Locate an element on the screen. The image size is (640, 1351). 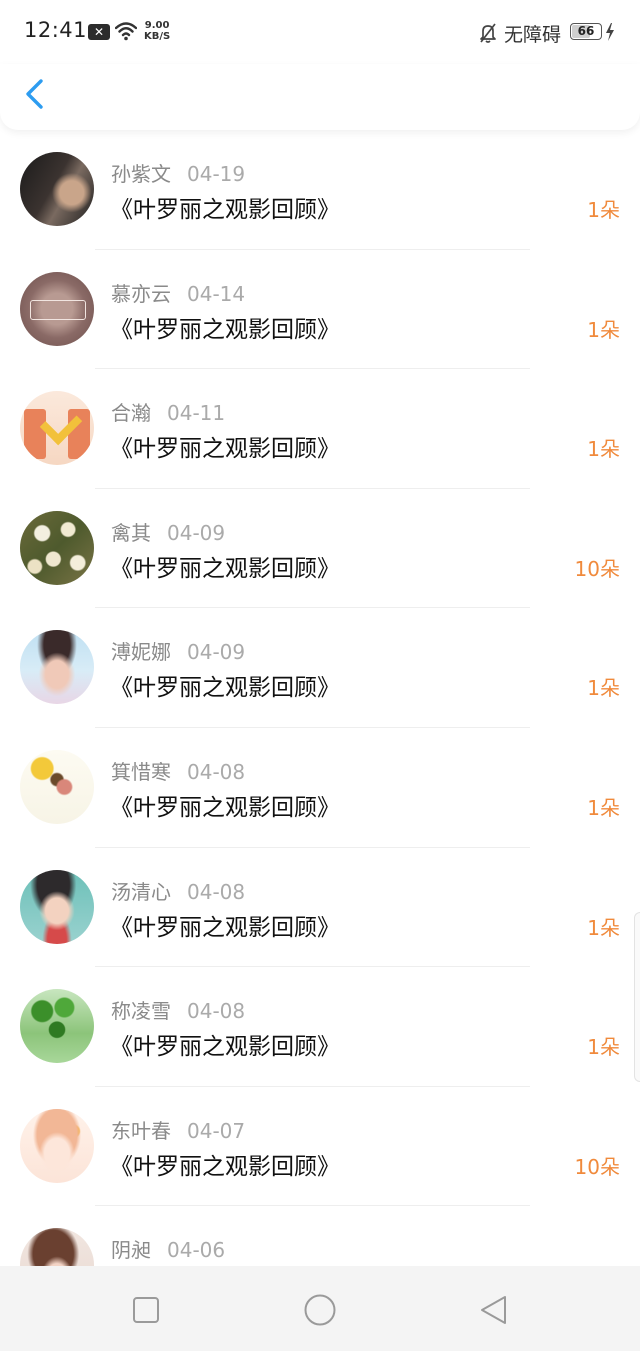
bell-muted-icon is located at coordinates (488, 33).